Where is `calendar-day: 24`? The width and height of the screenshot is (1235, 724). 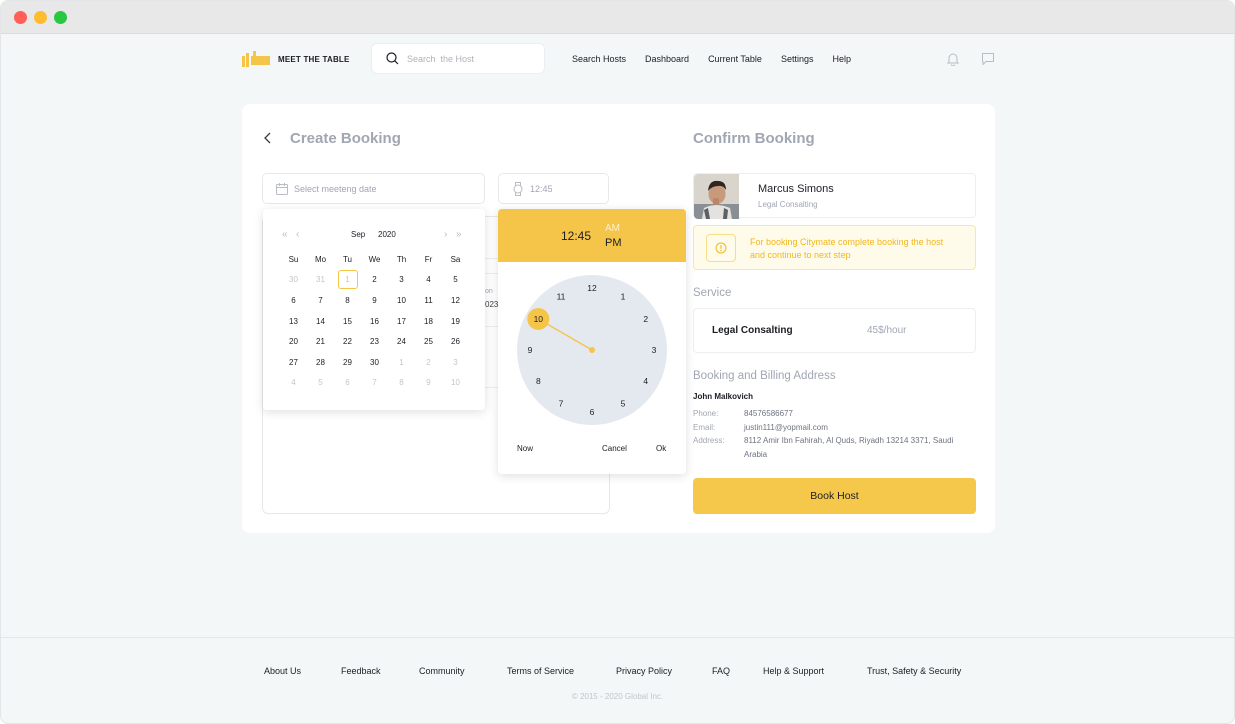 calendar-day: 24 is located at coordinates (401, 341).